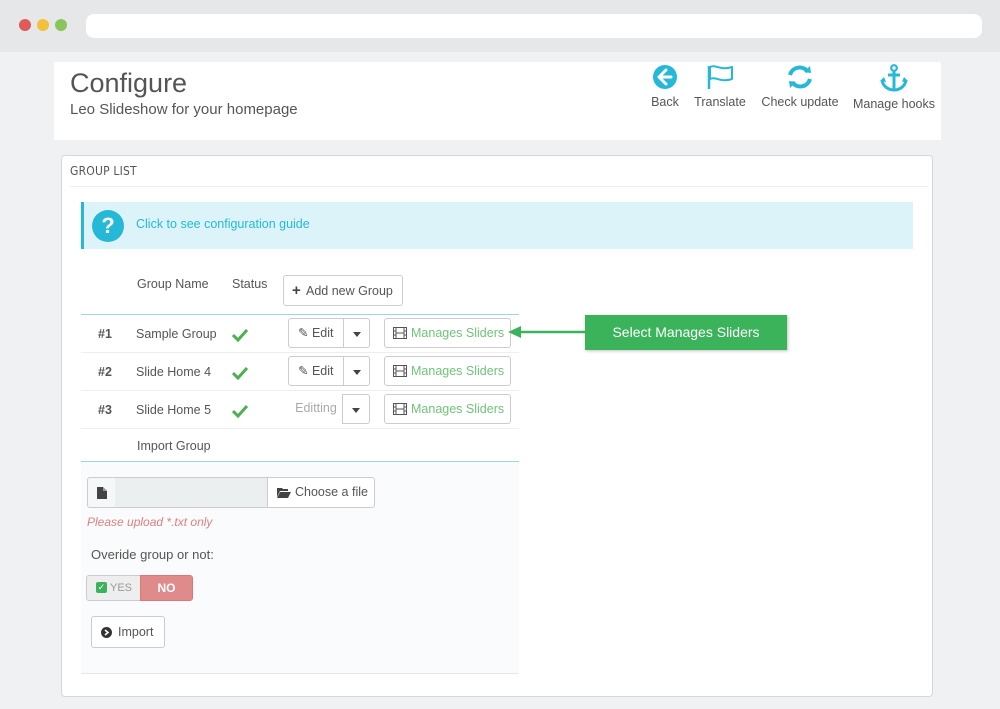 The height and width of the screenshot is (709, 1000). What do you see at coordinates (223, 224) in the screenshot?
I see `config-guide-link: Click to see configuration guide` at bounding box center [223, 224].